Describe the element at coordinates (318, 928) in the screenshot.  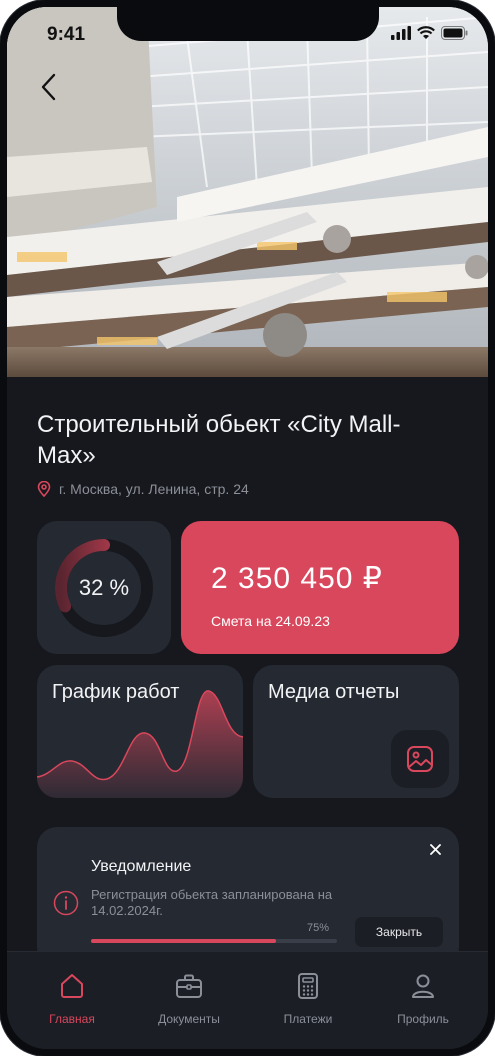
I see `notification-progress-label: 75%` at that location.